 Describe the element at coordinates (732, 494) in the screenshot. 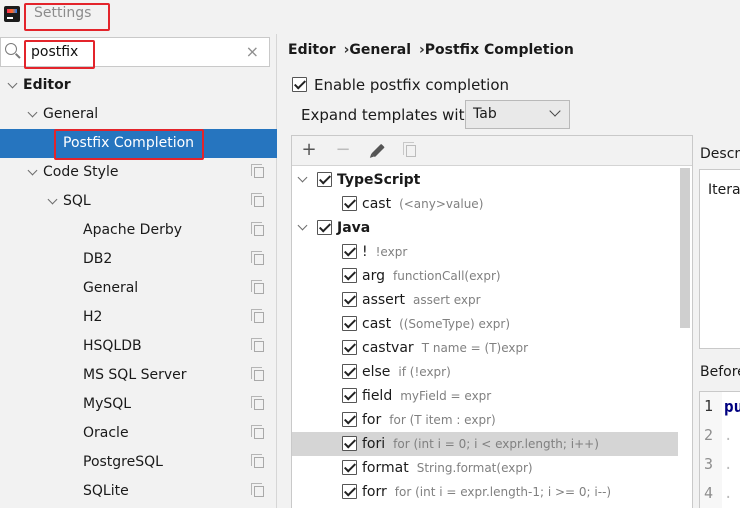

I see `code-indent-dots: . .` at that location.